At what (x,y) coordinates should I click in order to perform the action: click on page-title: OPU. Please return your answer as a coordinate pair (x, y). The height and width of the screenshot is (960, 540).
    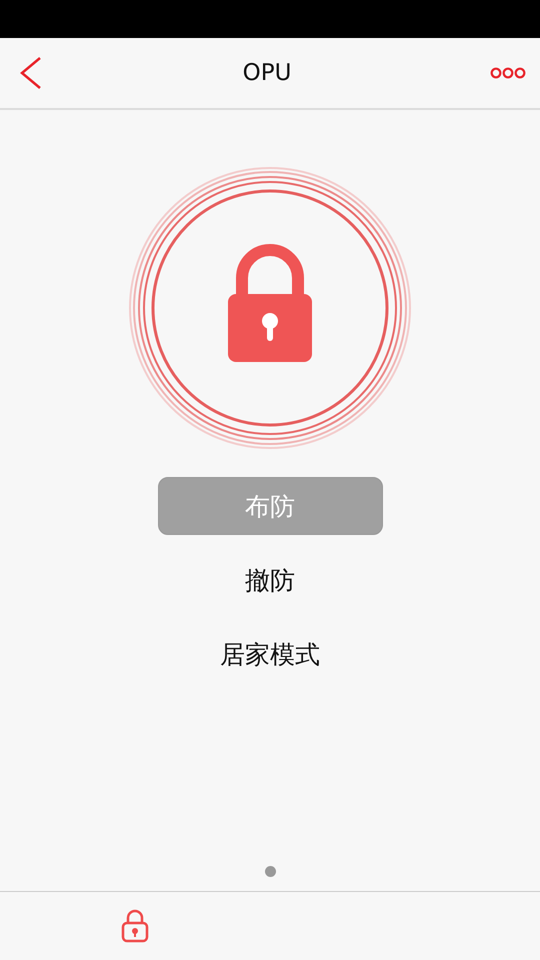
    Looking at the image, I should click on (267, 73).